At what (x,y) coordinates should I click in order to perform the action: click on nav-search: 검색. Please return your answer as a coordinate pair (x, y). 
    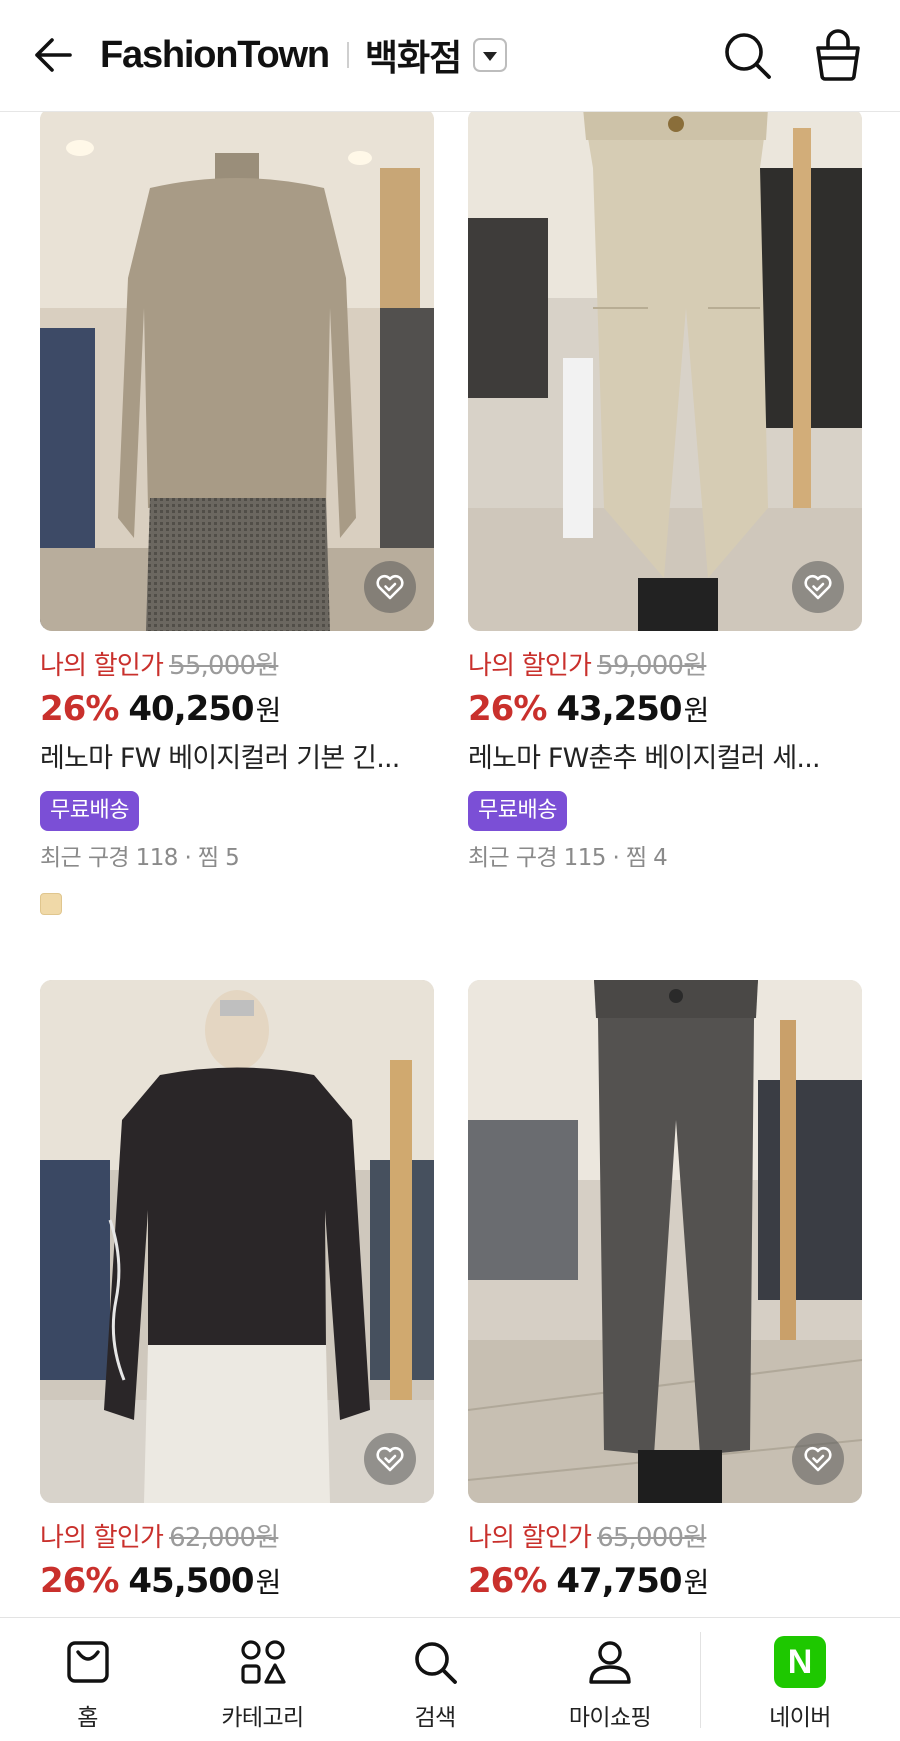
    Looking at the image, I should click on (435, 1679).